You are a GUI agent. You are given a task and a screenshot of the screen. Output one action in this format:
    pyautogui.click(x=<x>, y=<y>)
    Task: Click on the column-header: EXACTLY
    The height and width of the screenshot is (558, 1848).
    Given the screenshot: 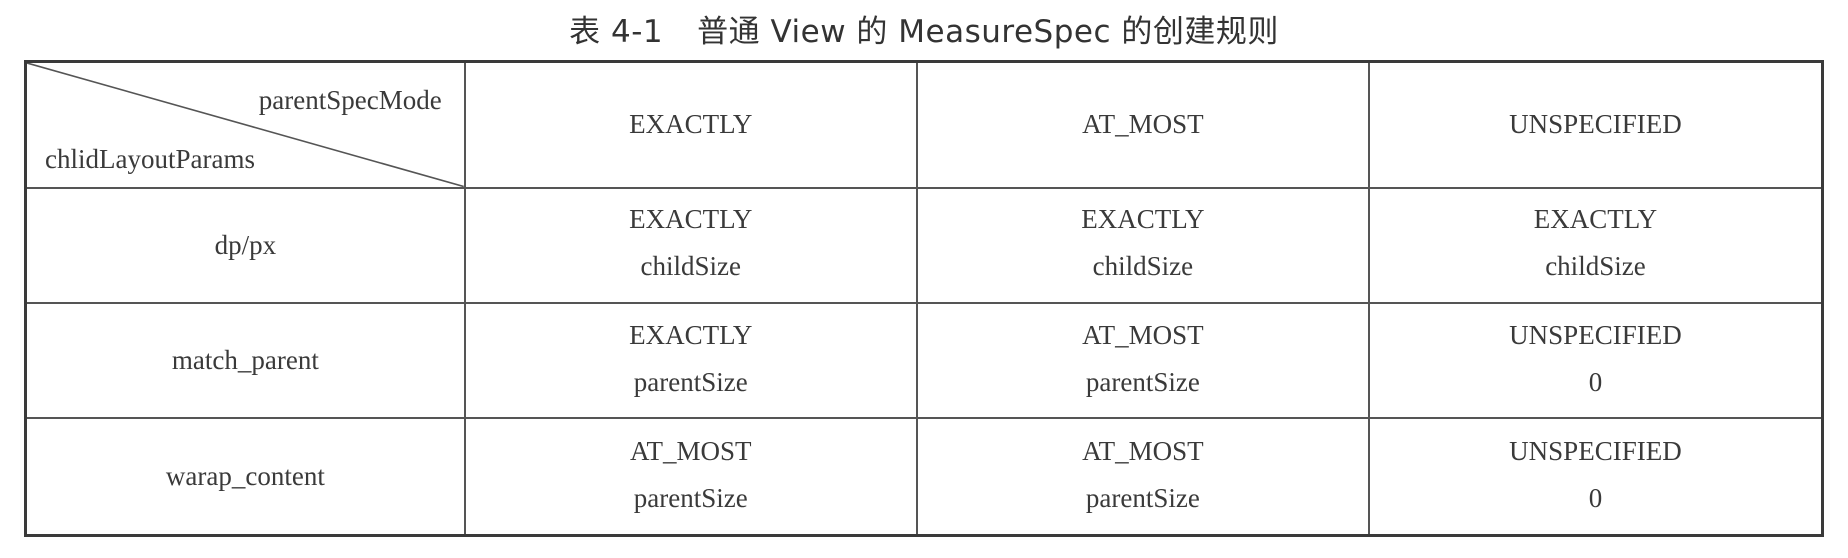 What is the action you would take?
    pyautogui.click(x=690, y=126)
    